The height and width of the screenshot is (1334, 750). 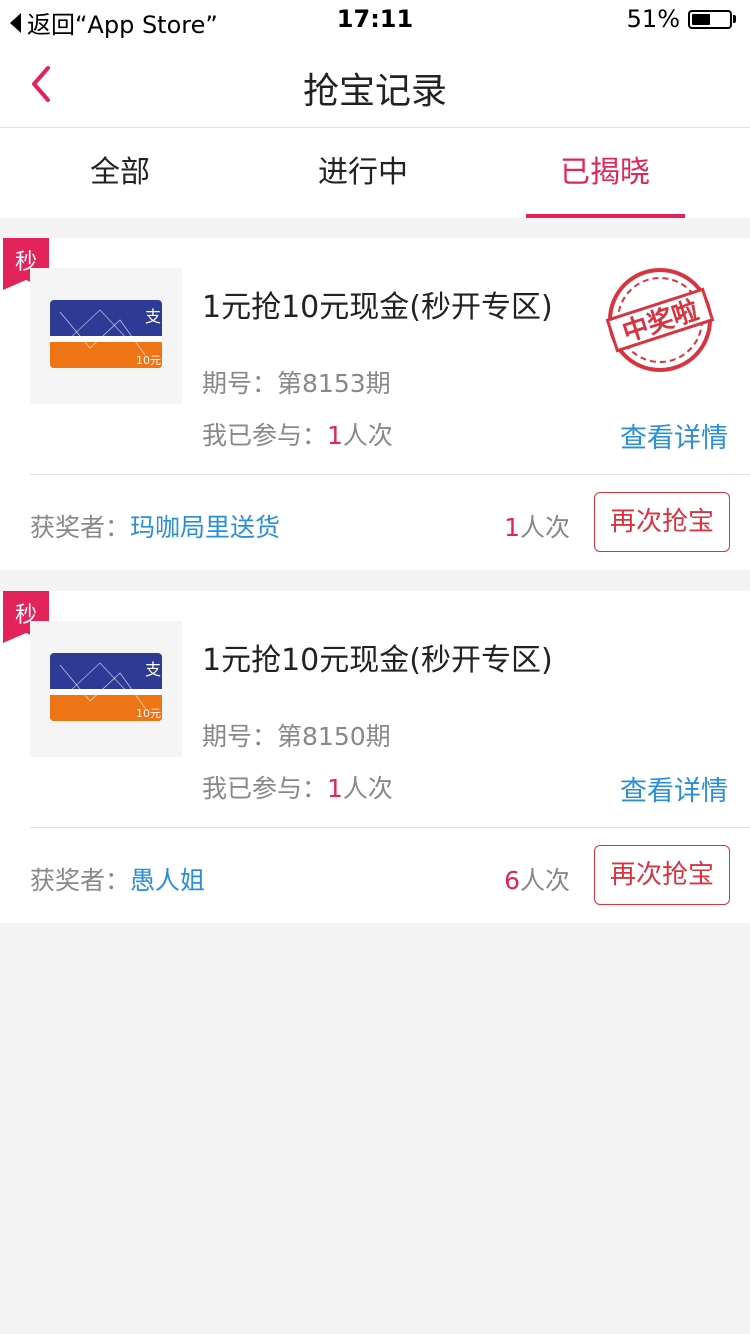 I want to click on winner-times-number: 6, so click(x=512, y=880).